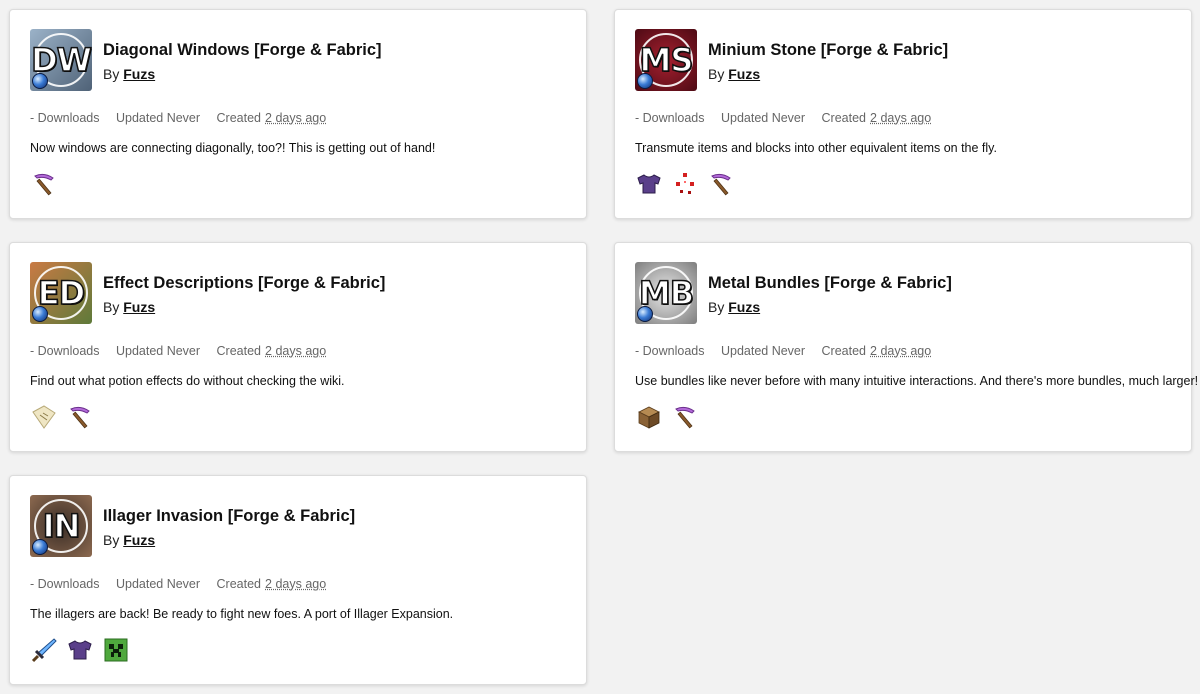 This screenshot has height=694, width=1200. I want to click on redstone-icon, so click(685, 184).